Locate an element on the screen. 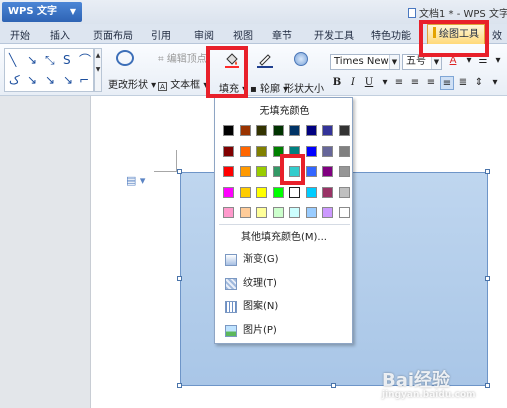  tab-references: 引用 is located at coordinates (161, 34).